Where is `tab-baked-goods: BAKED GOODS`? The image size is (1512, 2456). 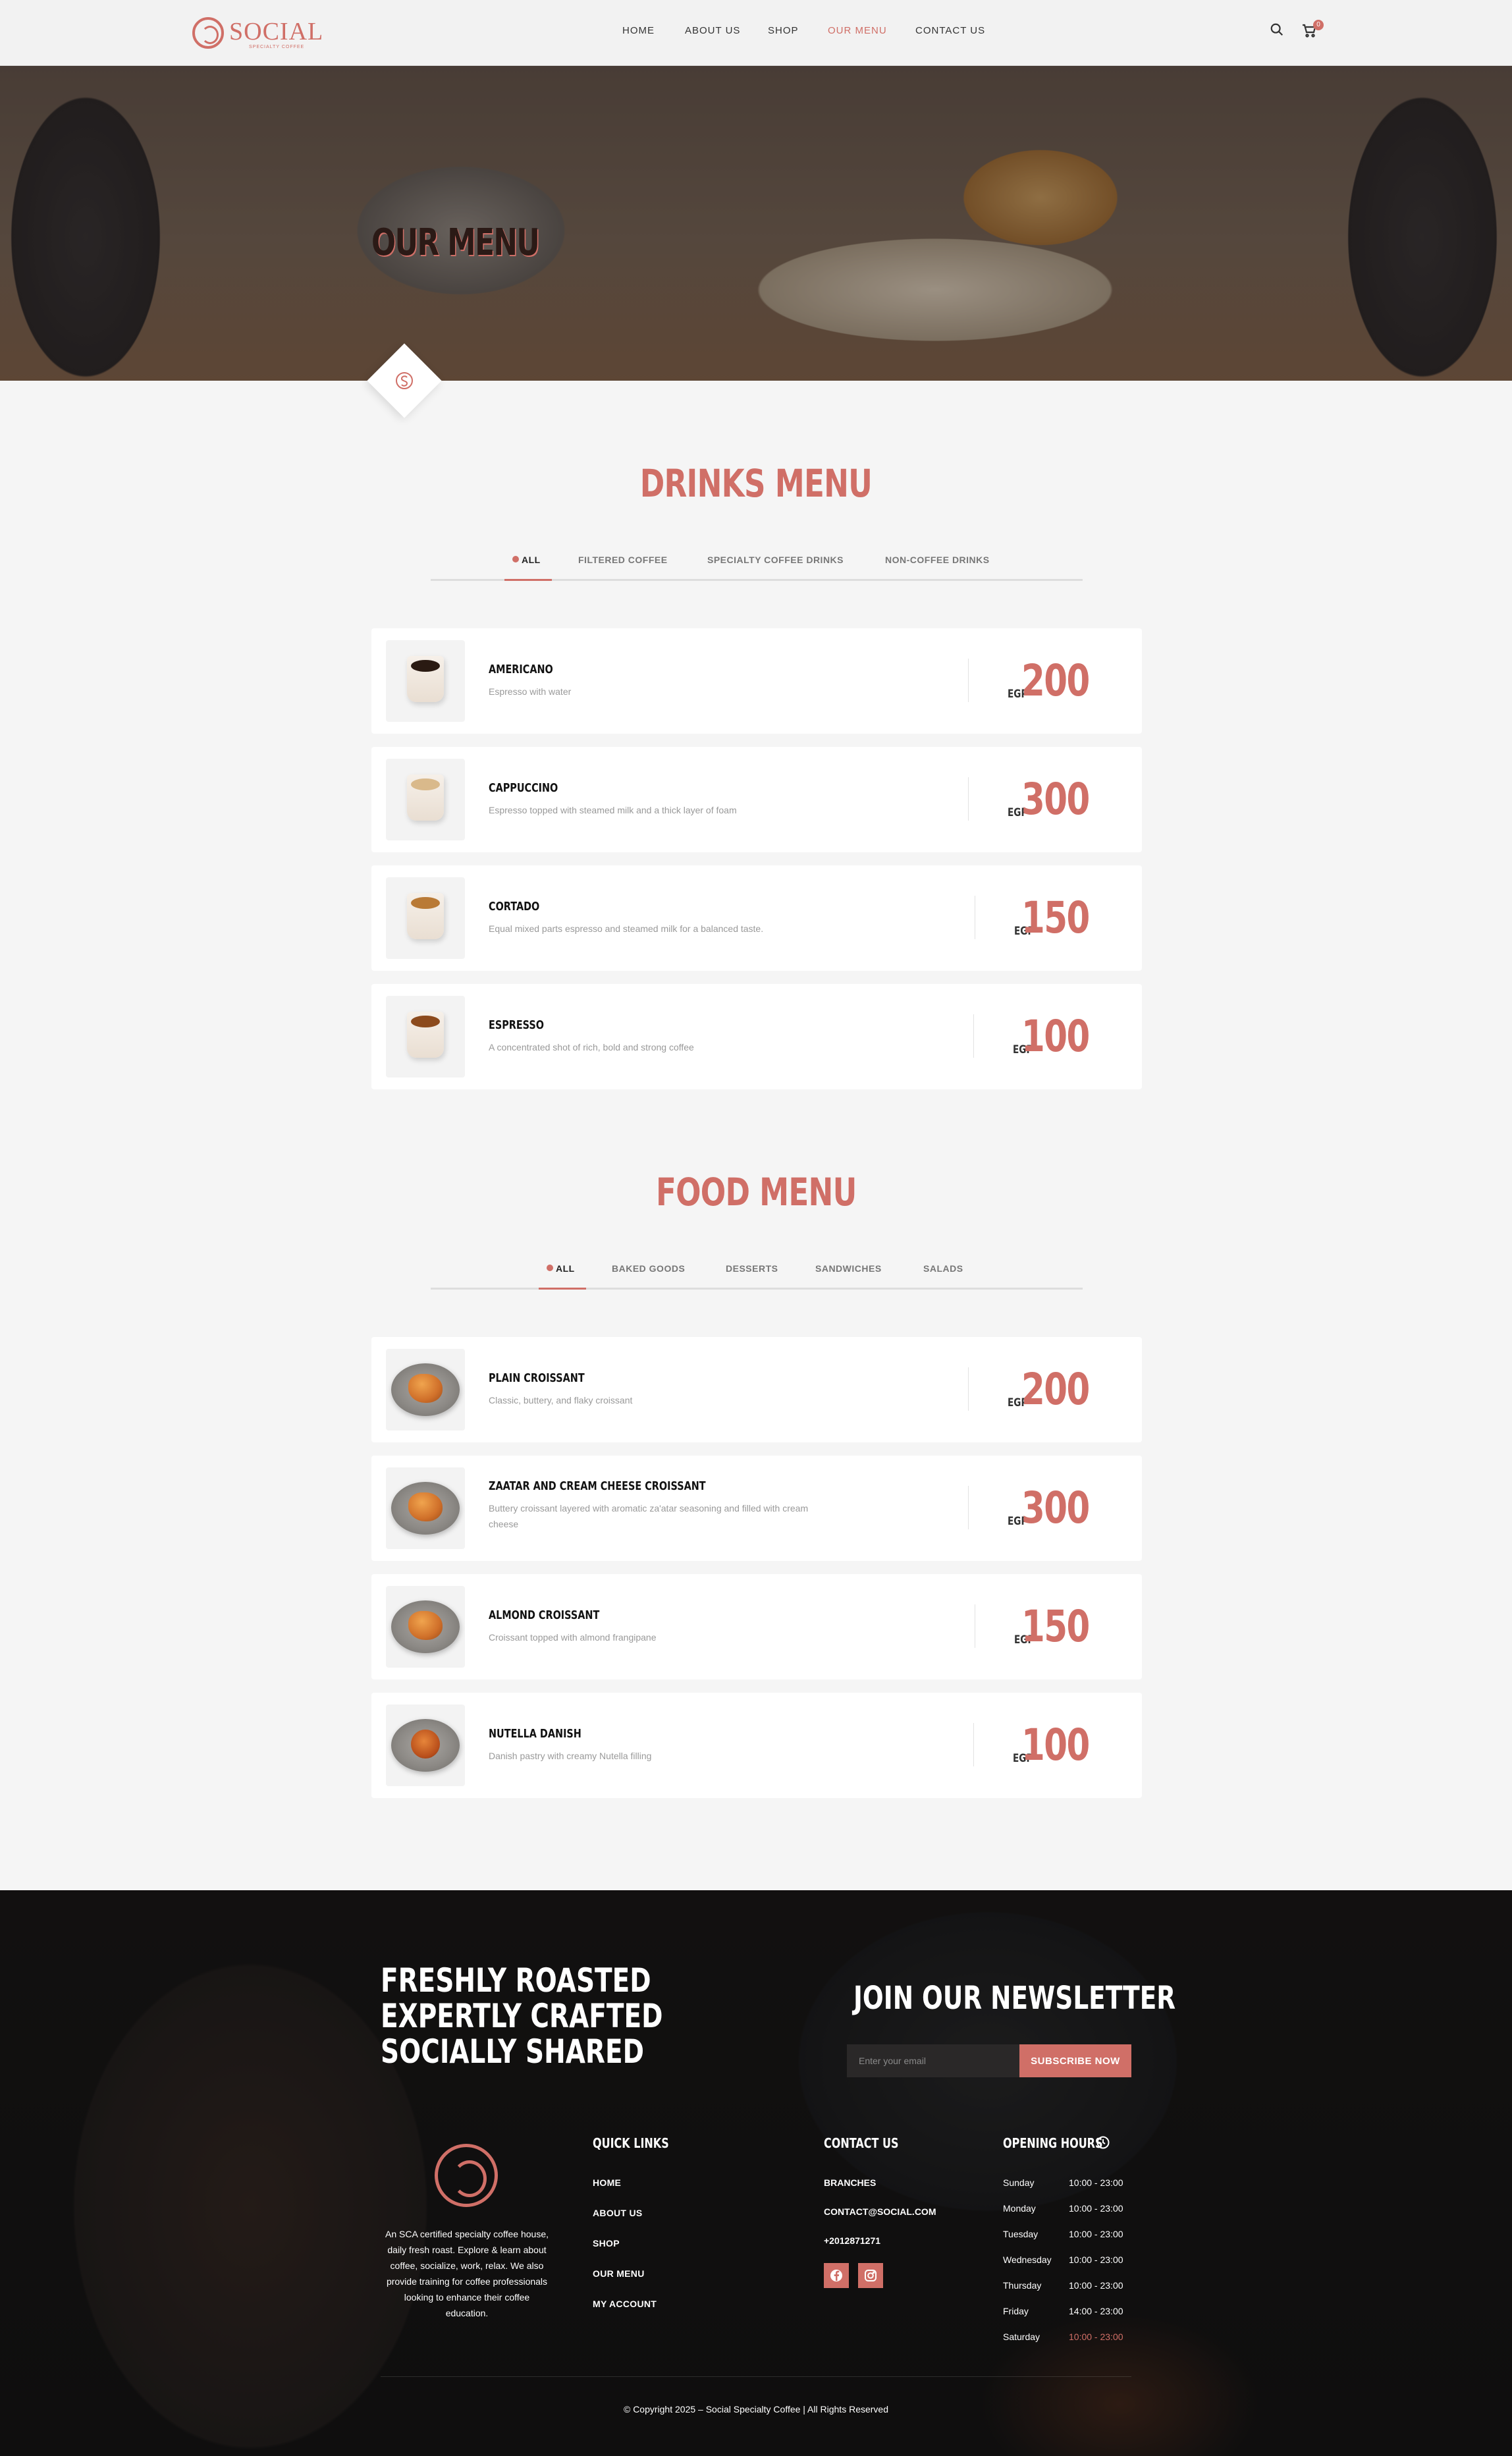
tab-baked-goods: BAKED GOODS is located at coordinates (649, 1268).